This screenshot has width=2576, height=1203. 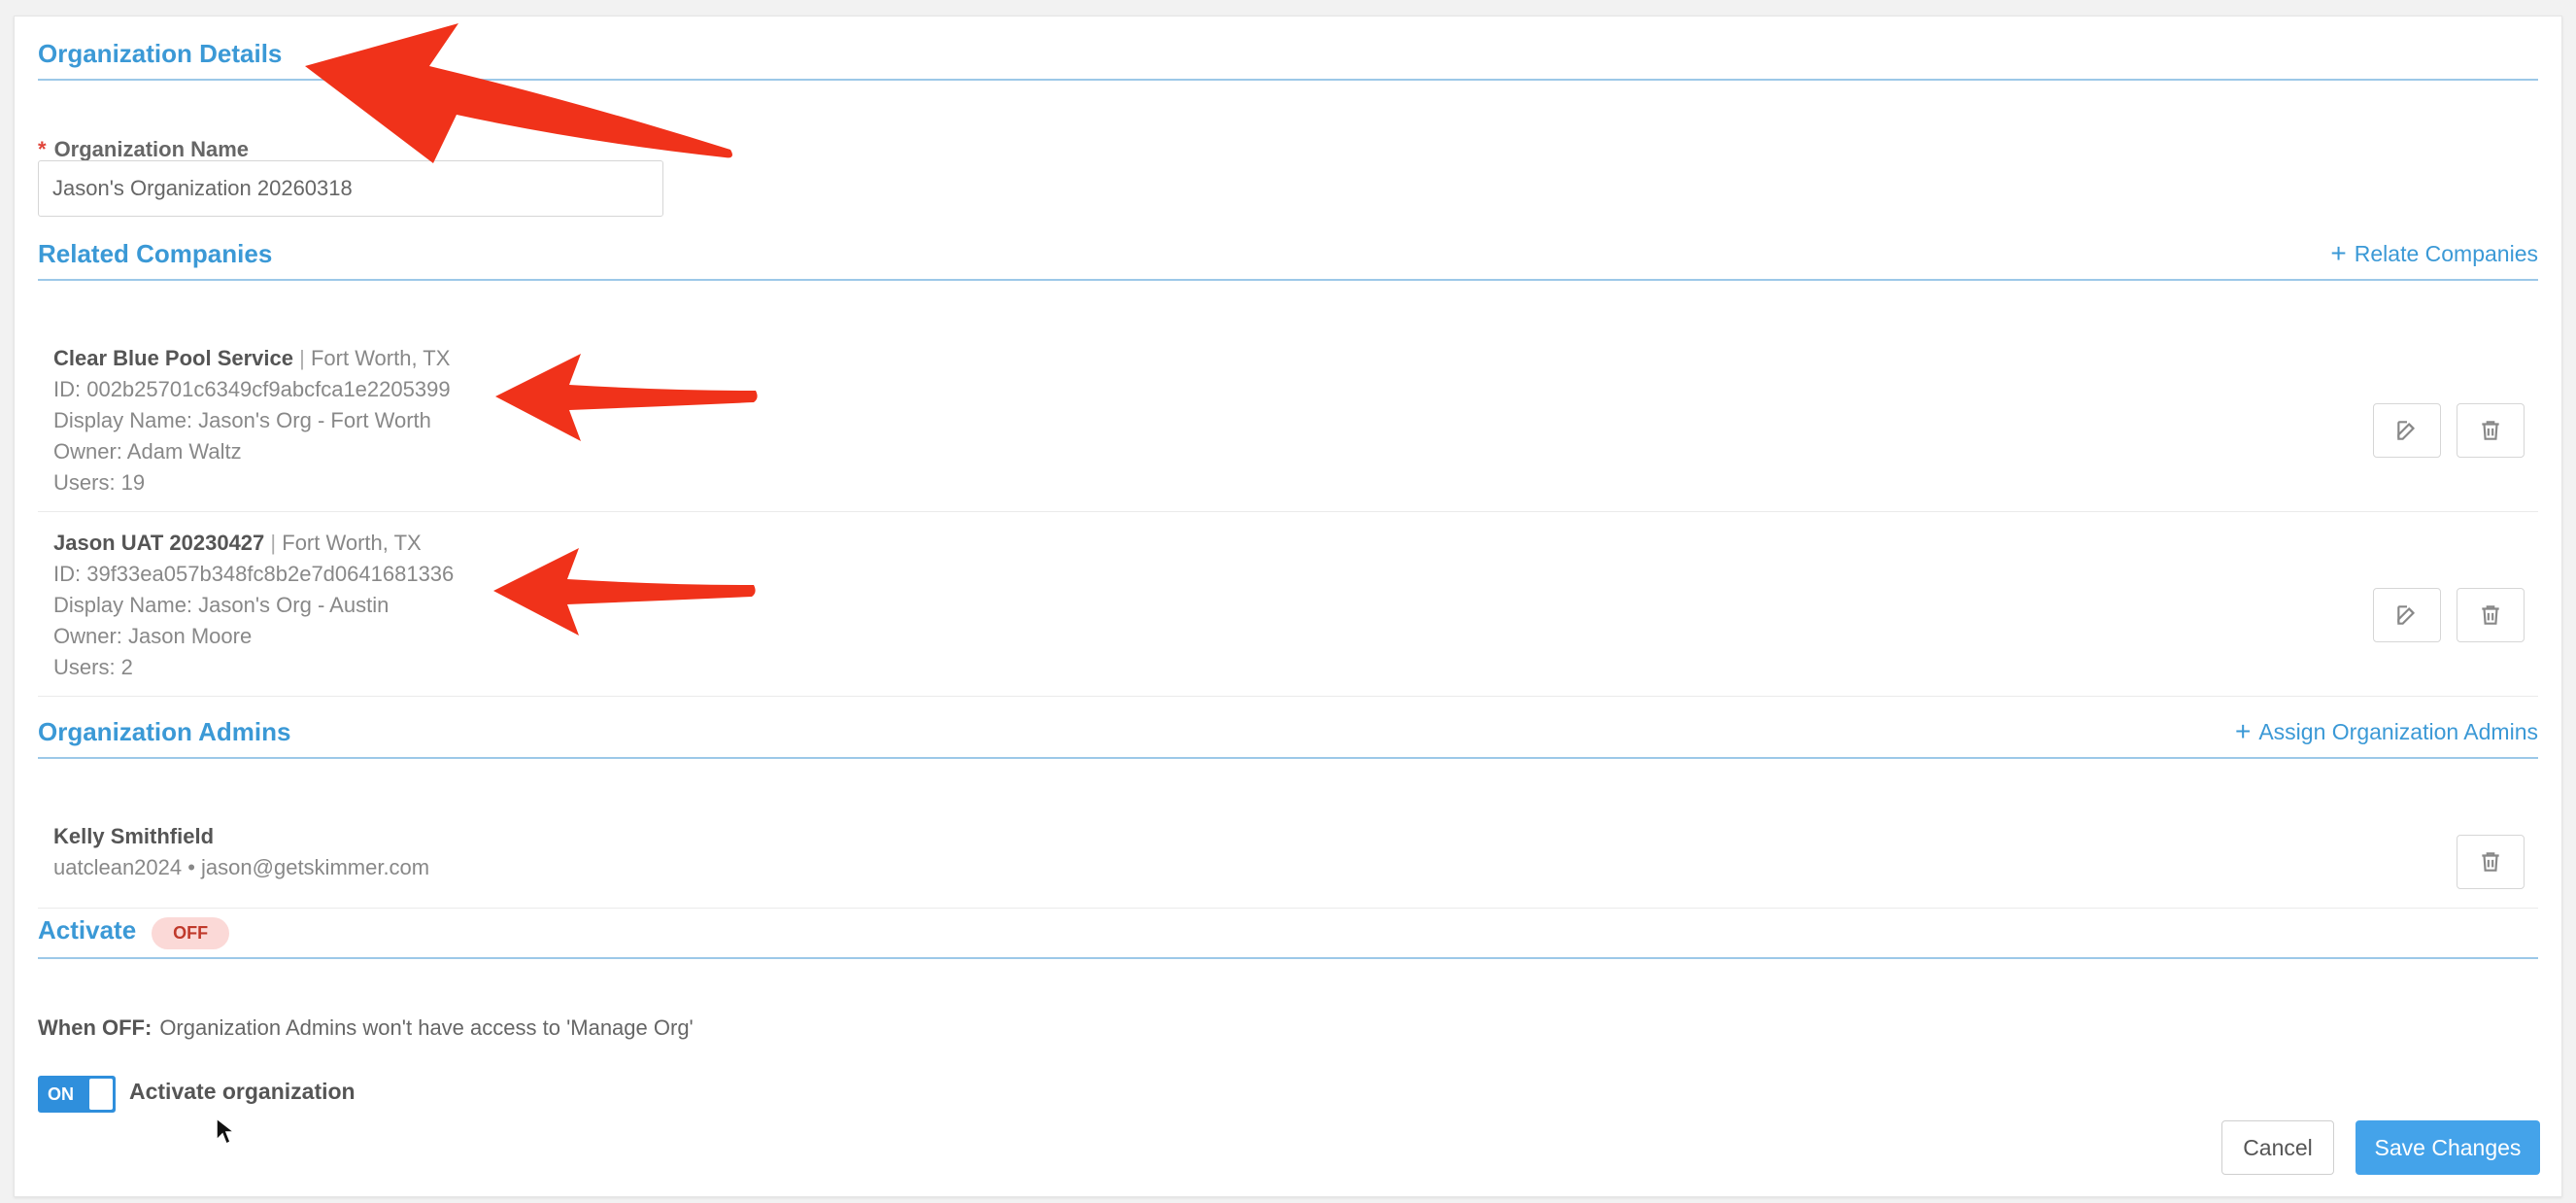 I want to click on related-companies-header: Related Companies + Relate Companies, so click(x=1288, y=254).